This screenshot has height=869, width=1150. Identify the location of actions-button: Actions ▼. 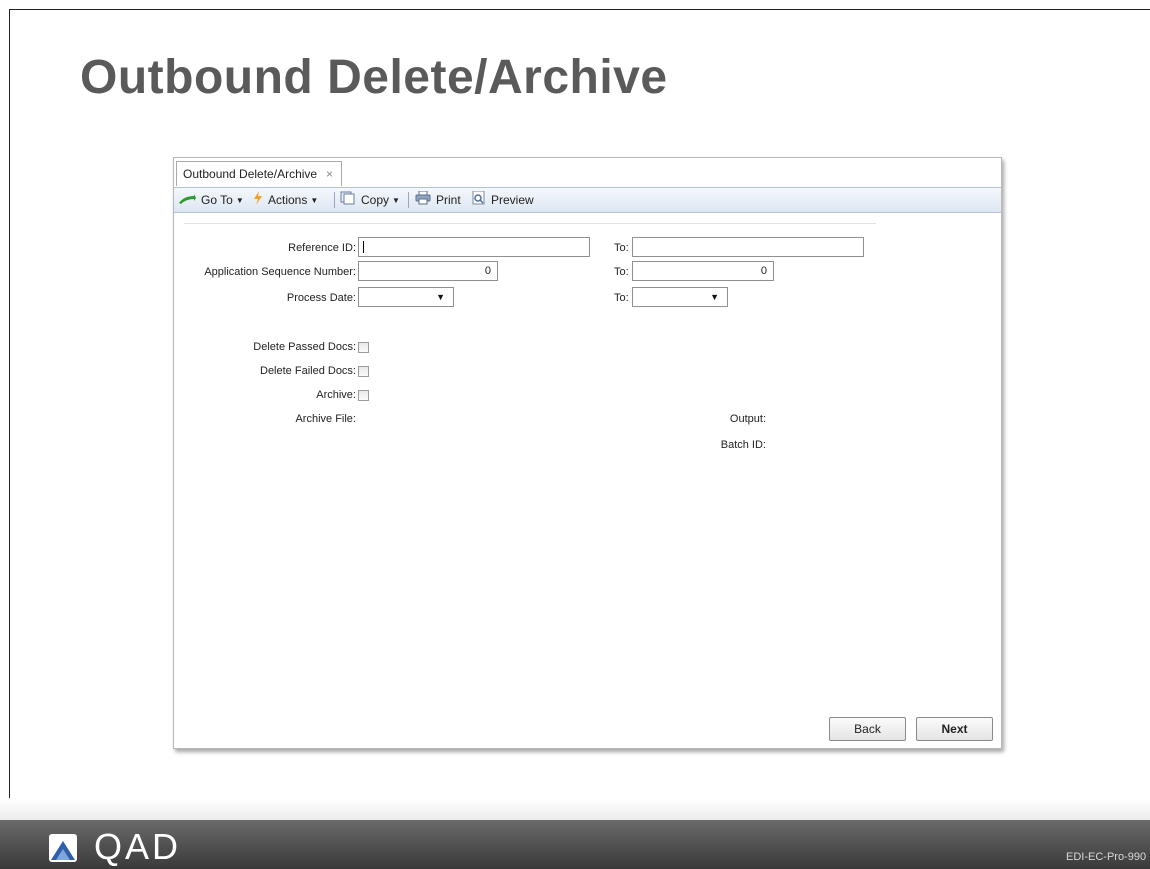
(285, 200).